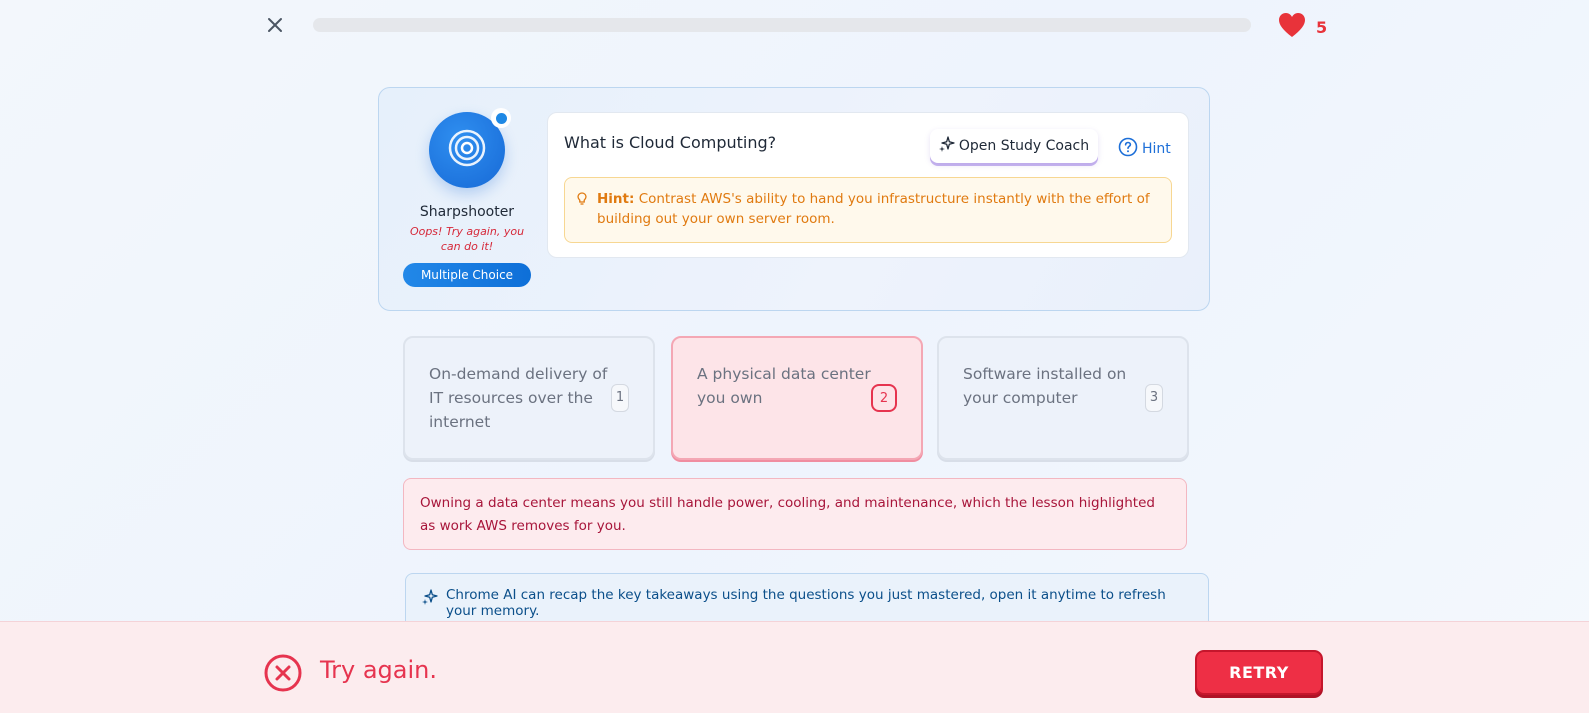  I want to click on result-bar: Try again. RETRY, so click(794, 667).